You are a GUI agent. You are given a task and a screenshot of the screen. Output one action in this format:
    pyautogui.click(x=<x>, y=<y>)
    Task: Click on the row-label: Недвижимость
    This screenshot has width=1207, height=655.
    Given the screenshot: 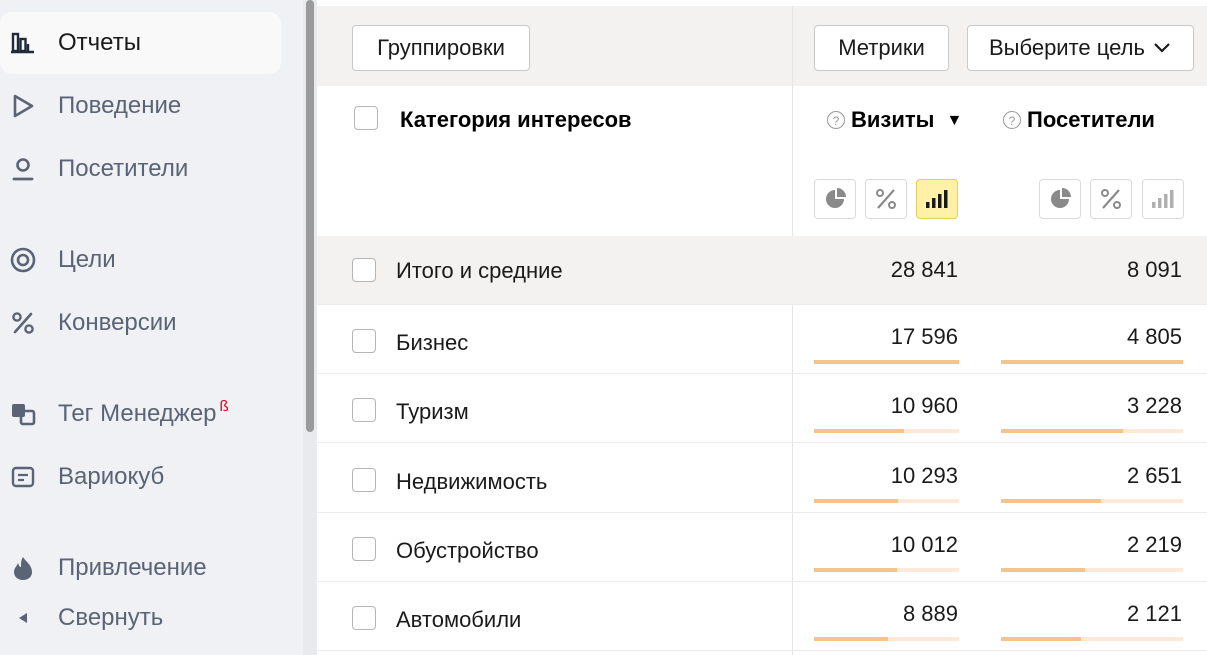 What is the action you would take?
    pyautogui.click(x=472, y=481)
    